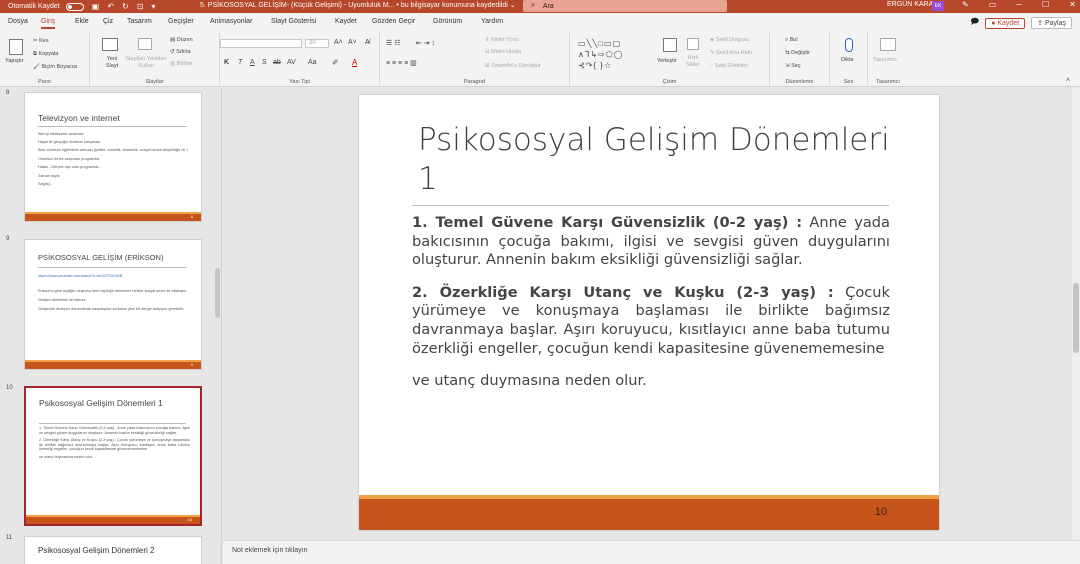  Describe the element at coordinates (112, 63) in the screenshot. I see `new-slide-button: Yeni Slayt` at that location.